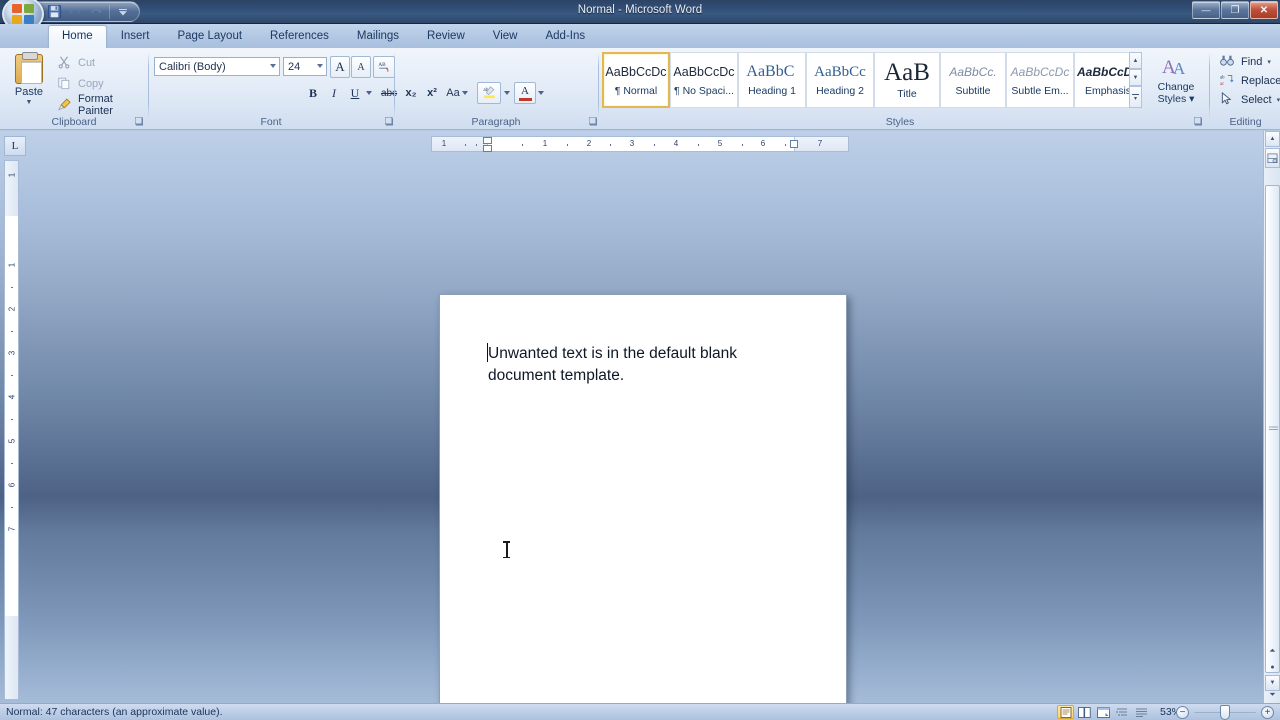 This screenshot has height=720, width=1280. What do you see at coordinates (1198, 121) in the screenshot?
I see `styles-dialog-launcher` at bounding box center [1198, 121].